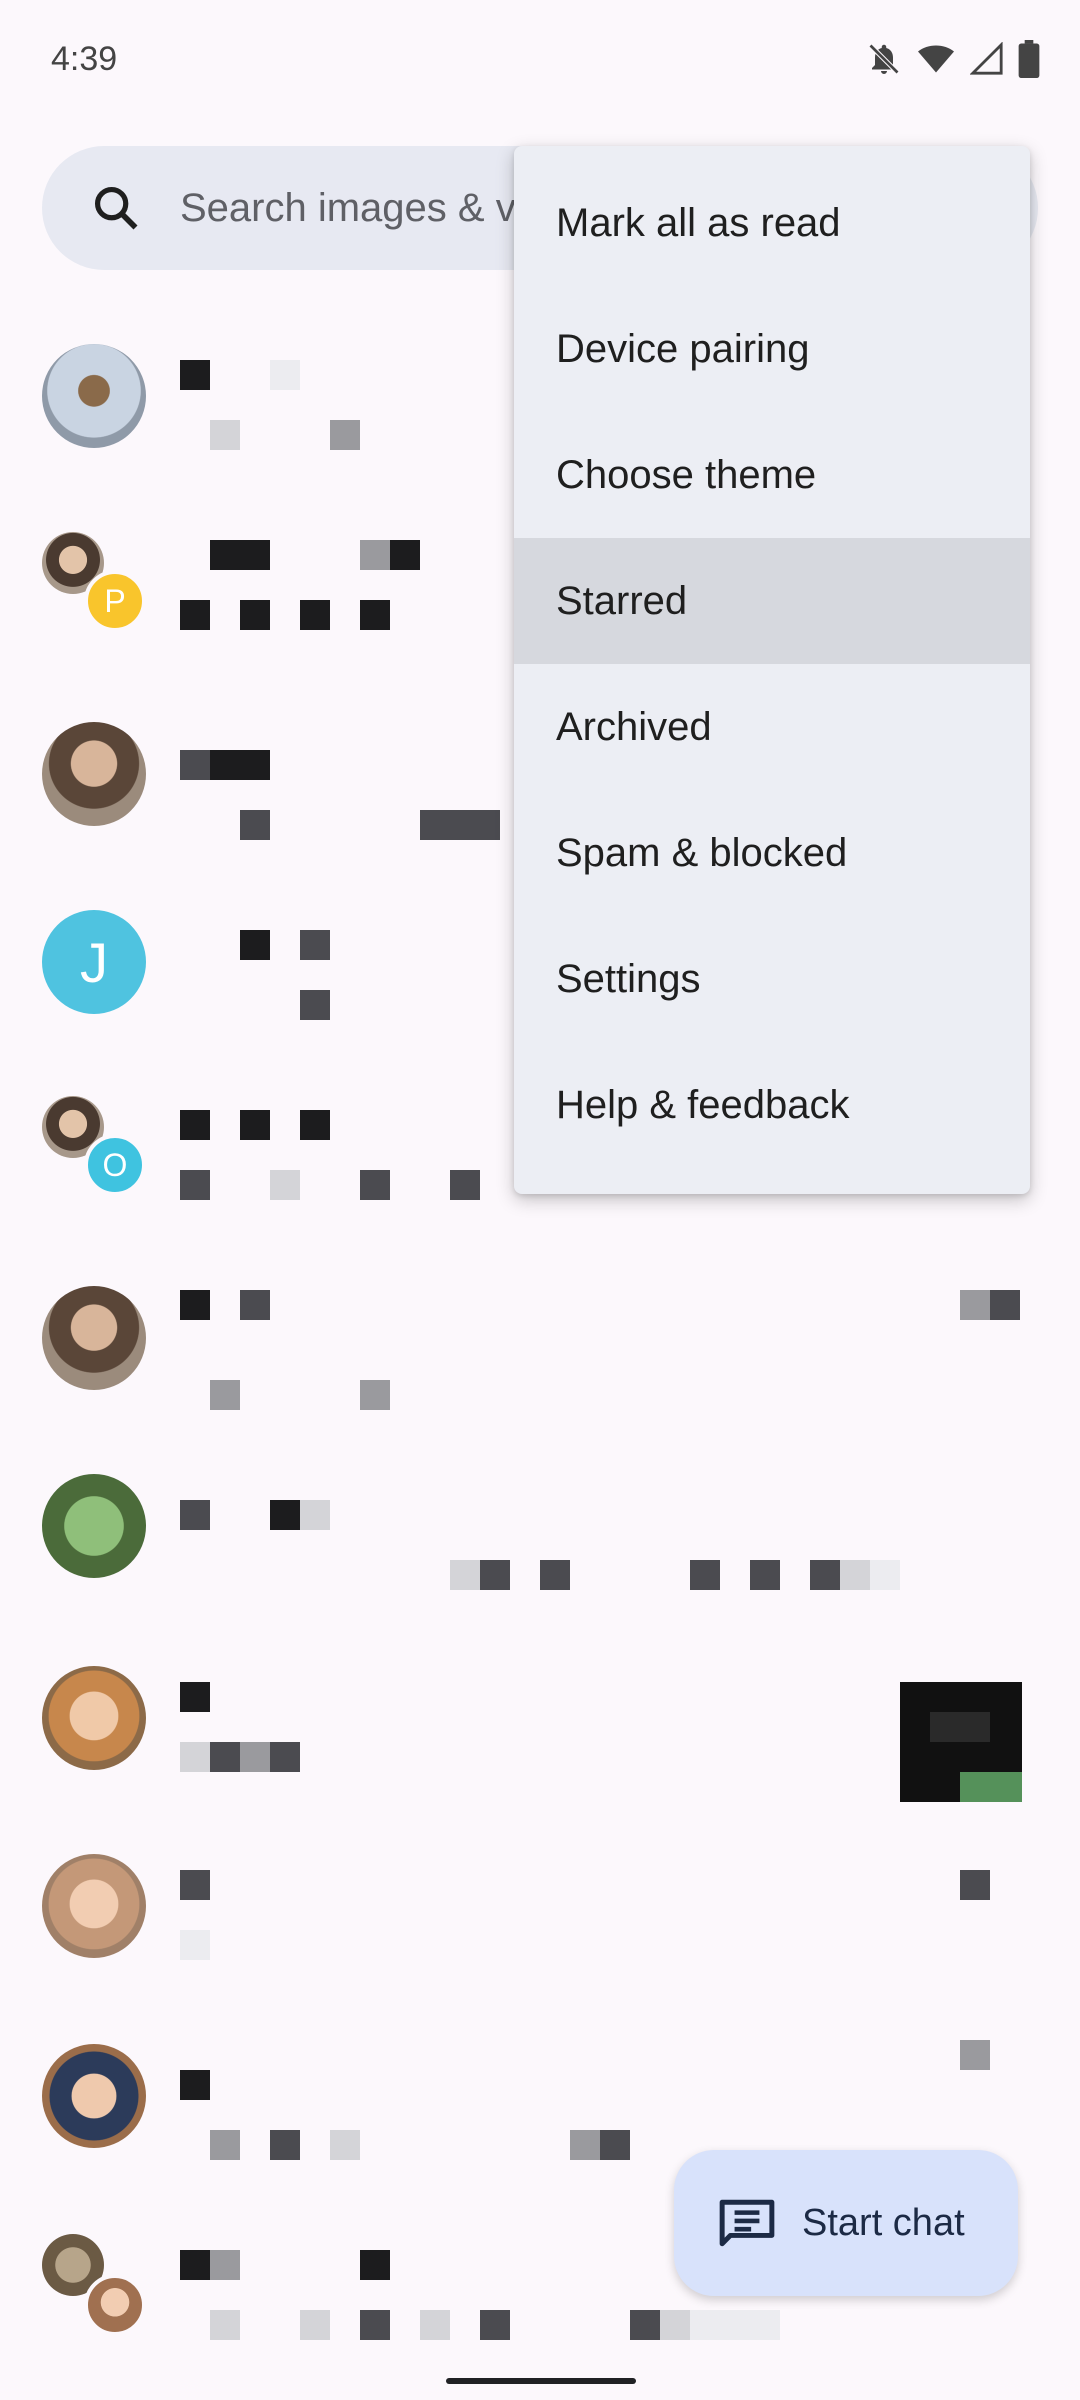 The height and width of the screenshot is (2400, 1080). What do you see at coordinates (115, 601) in the screenshot?
I see `contact-badge: P` at bounding box center [115, 601].